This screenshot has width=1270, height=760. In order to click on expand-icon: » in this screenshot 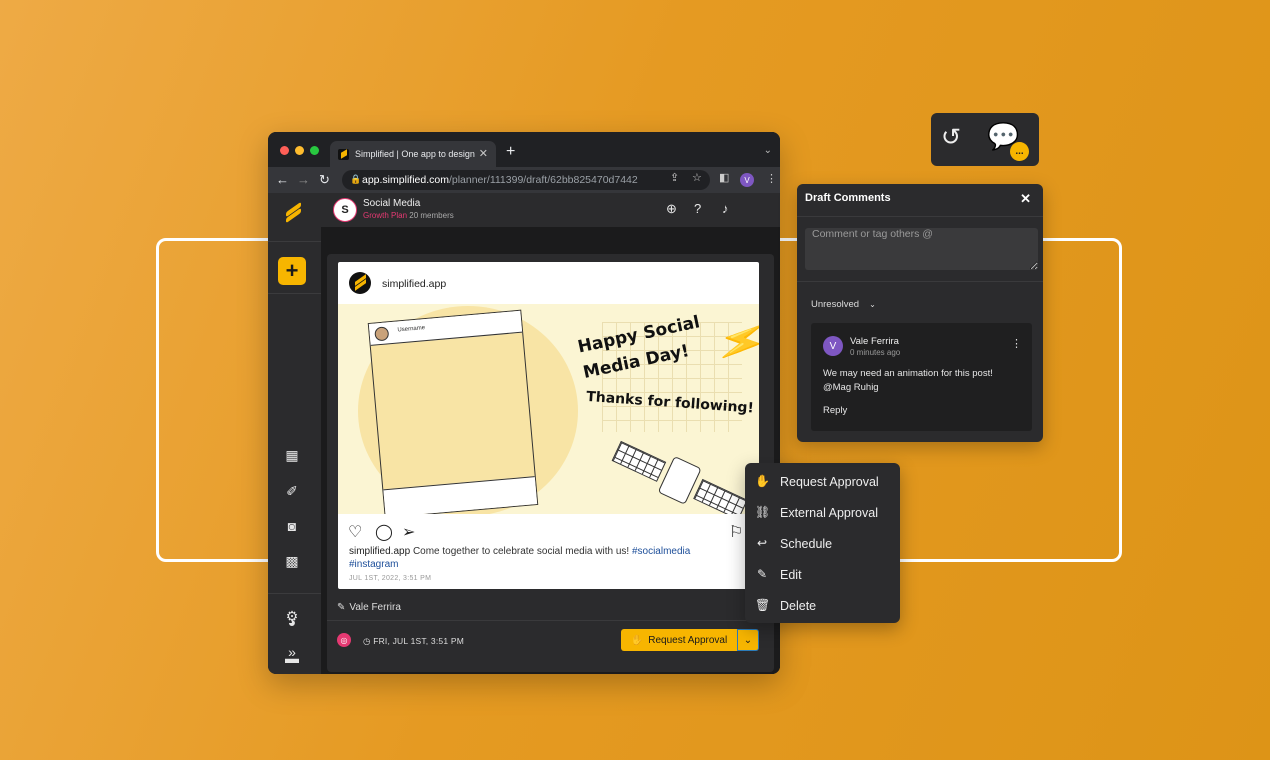, I will do `click(292, 652)`.